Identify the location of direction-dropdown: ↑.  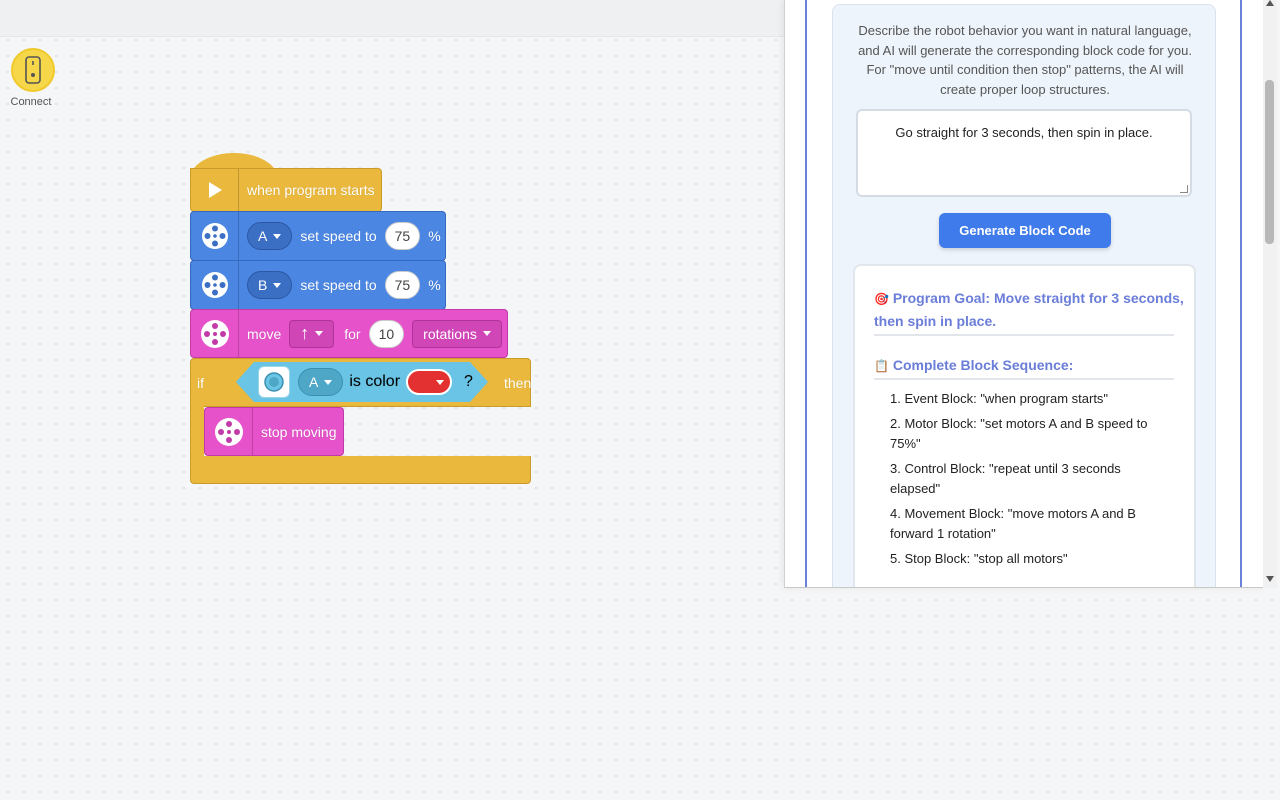
(312, 333).